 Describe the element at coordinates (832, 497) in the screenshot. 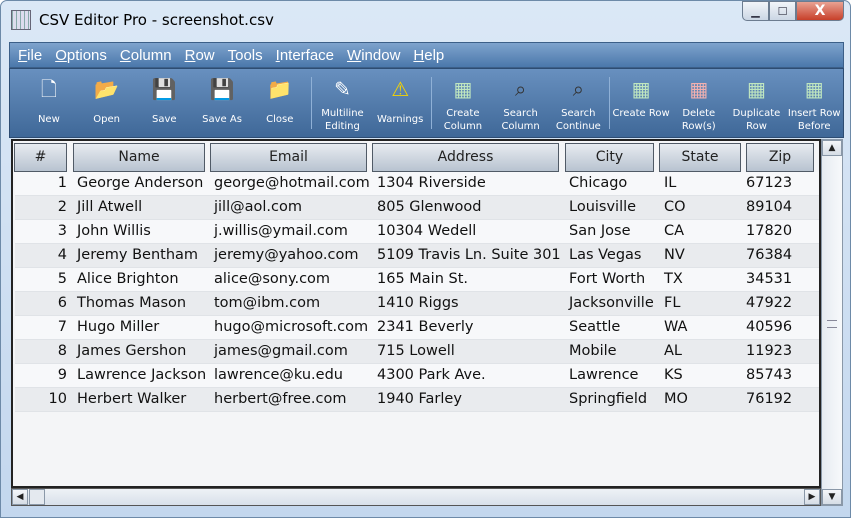

I see `scroll-down-button: ▼` at that location.